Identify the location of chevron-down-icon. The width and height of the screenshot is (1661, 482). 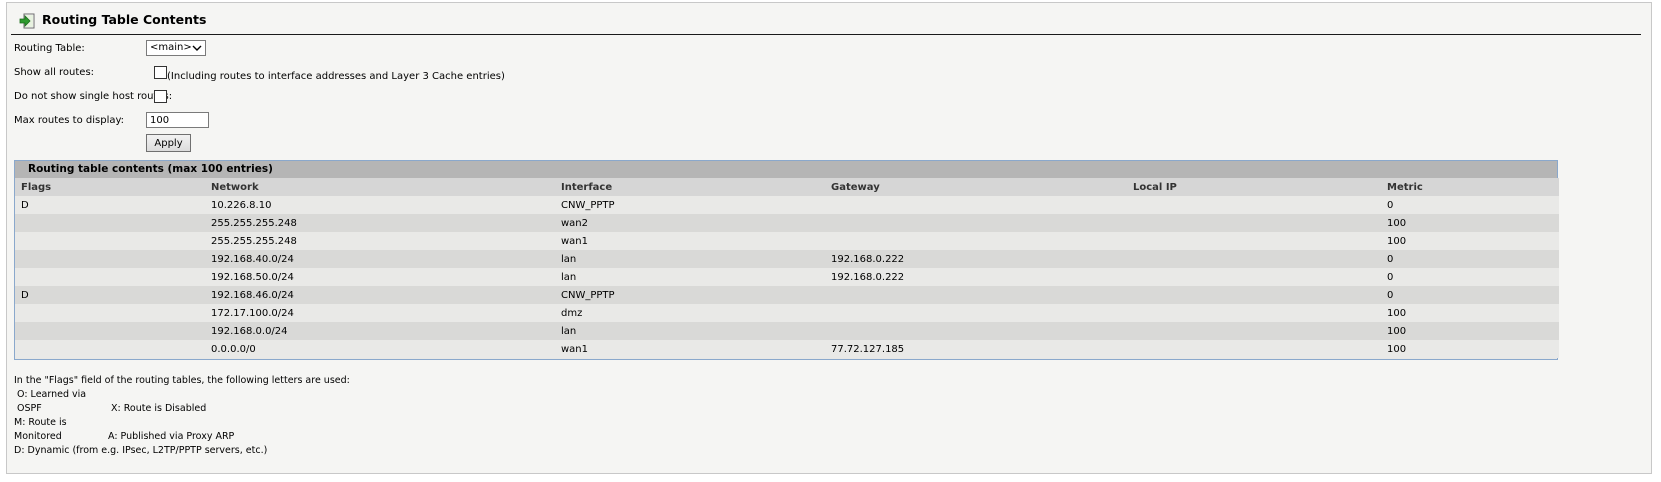
(197, 48).